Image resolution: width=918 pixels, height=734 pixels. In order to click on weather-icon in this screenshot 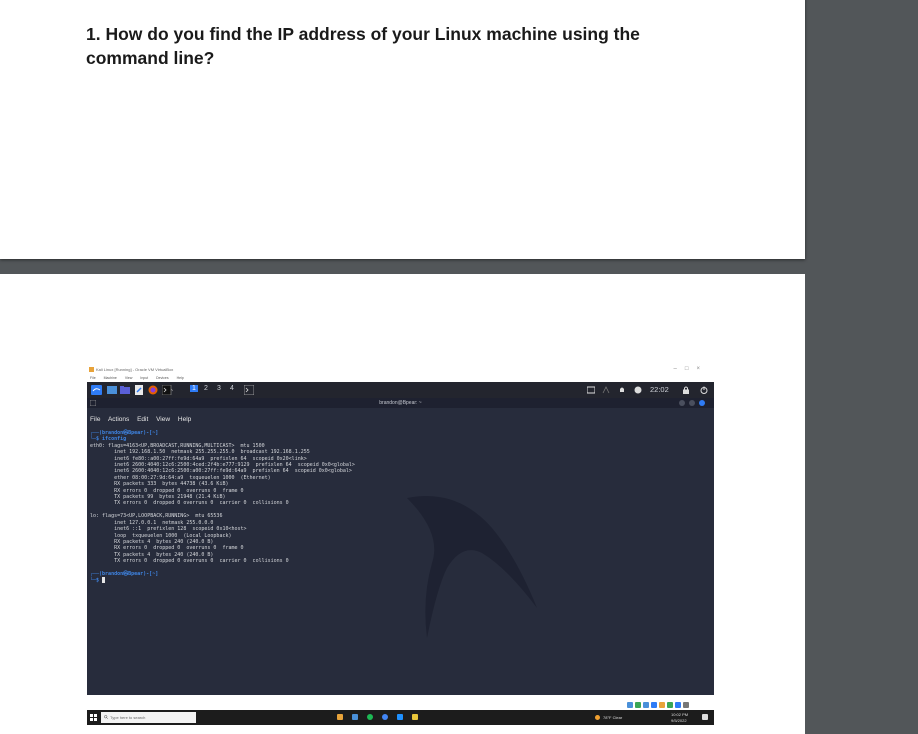, I will do `click(597, 717)`.